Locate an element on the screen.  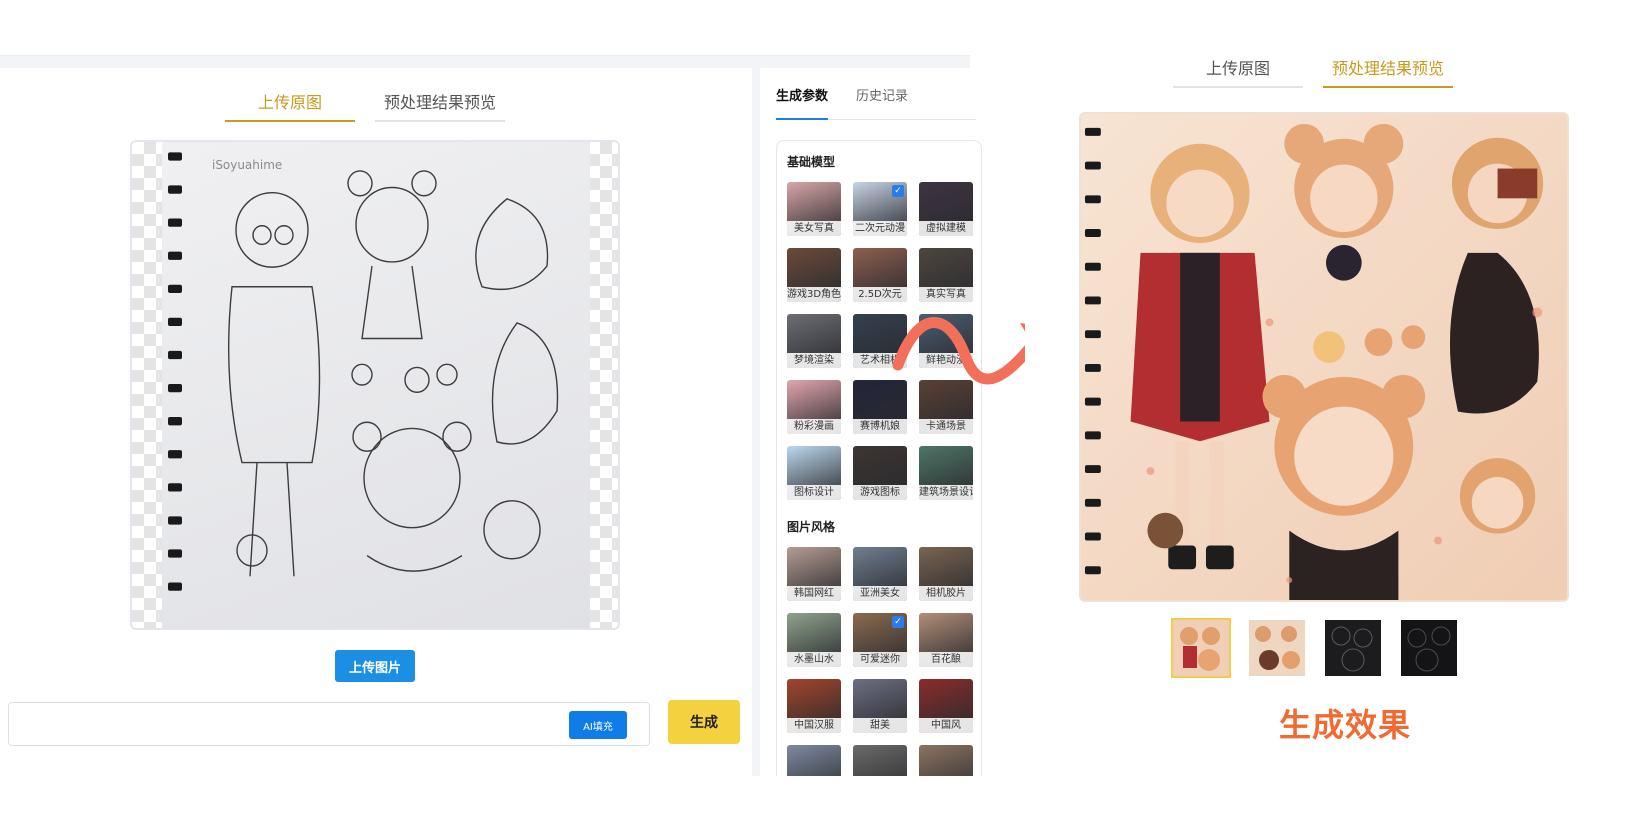
thumb-label: 甜美 is located at coordinates (880, 725).